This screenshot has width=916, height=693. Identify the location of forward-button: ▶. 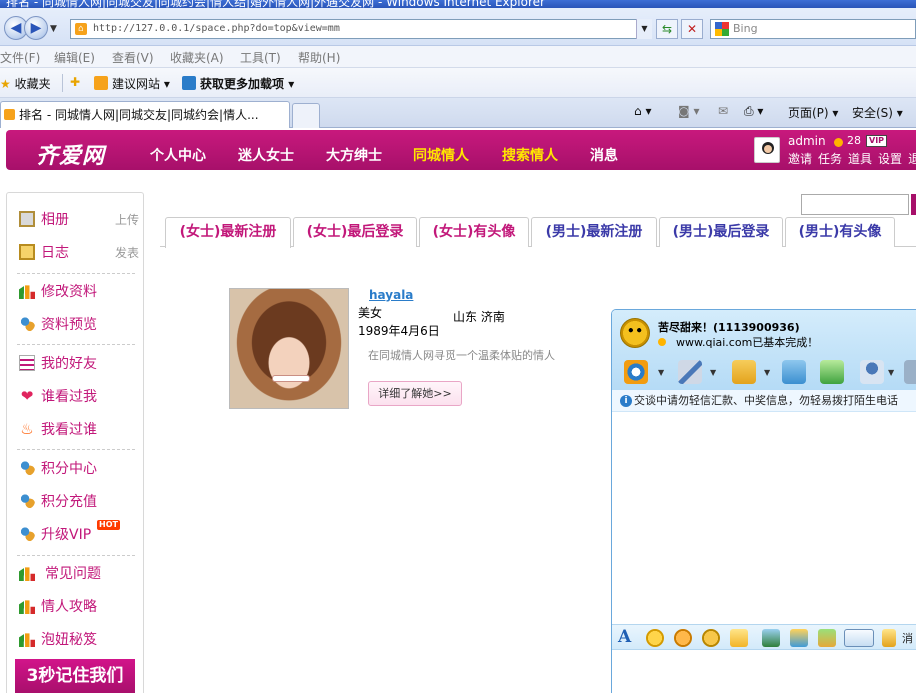
(36, 28).